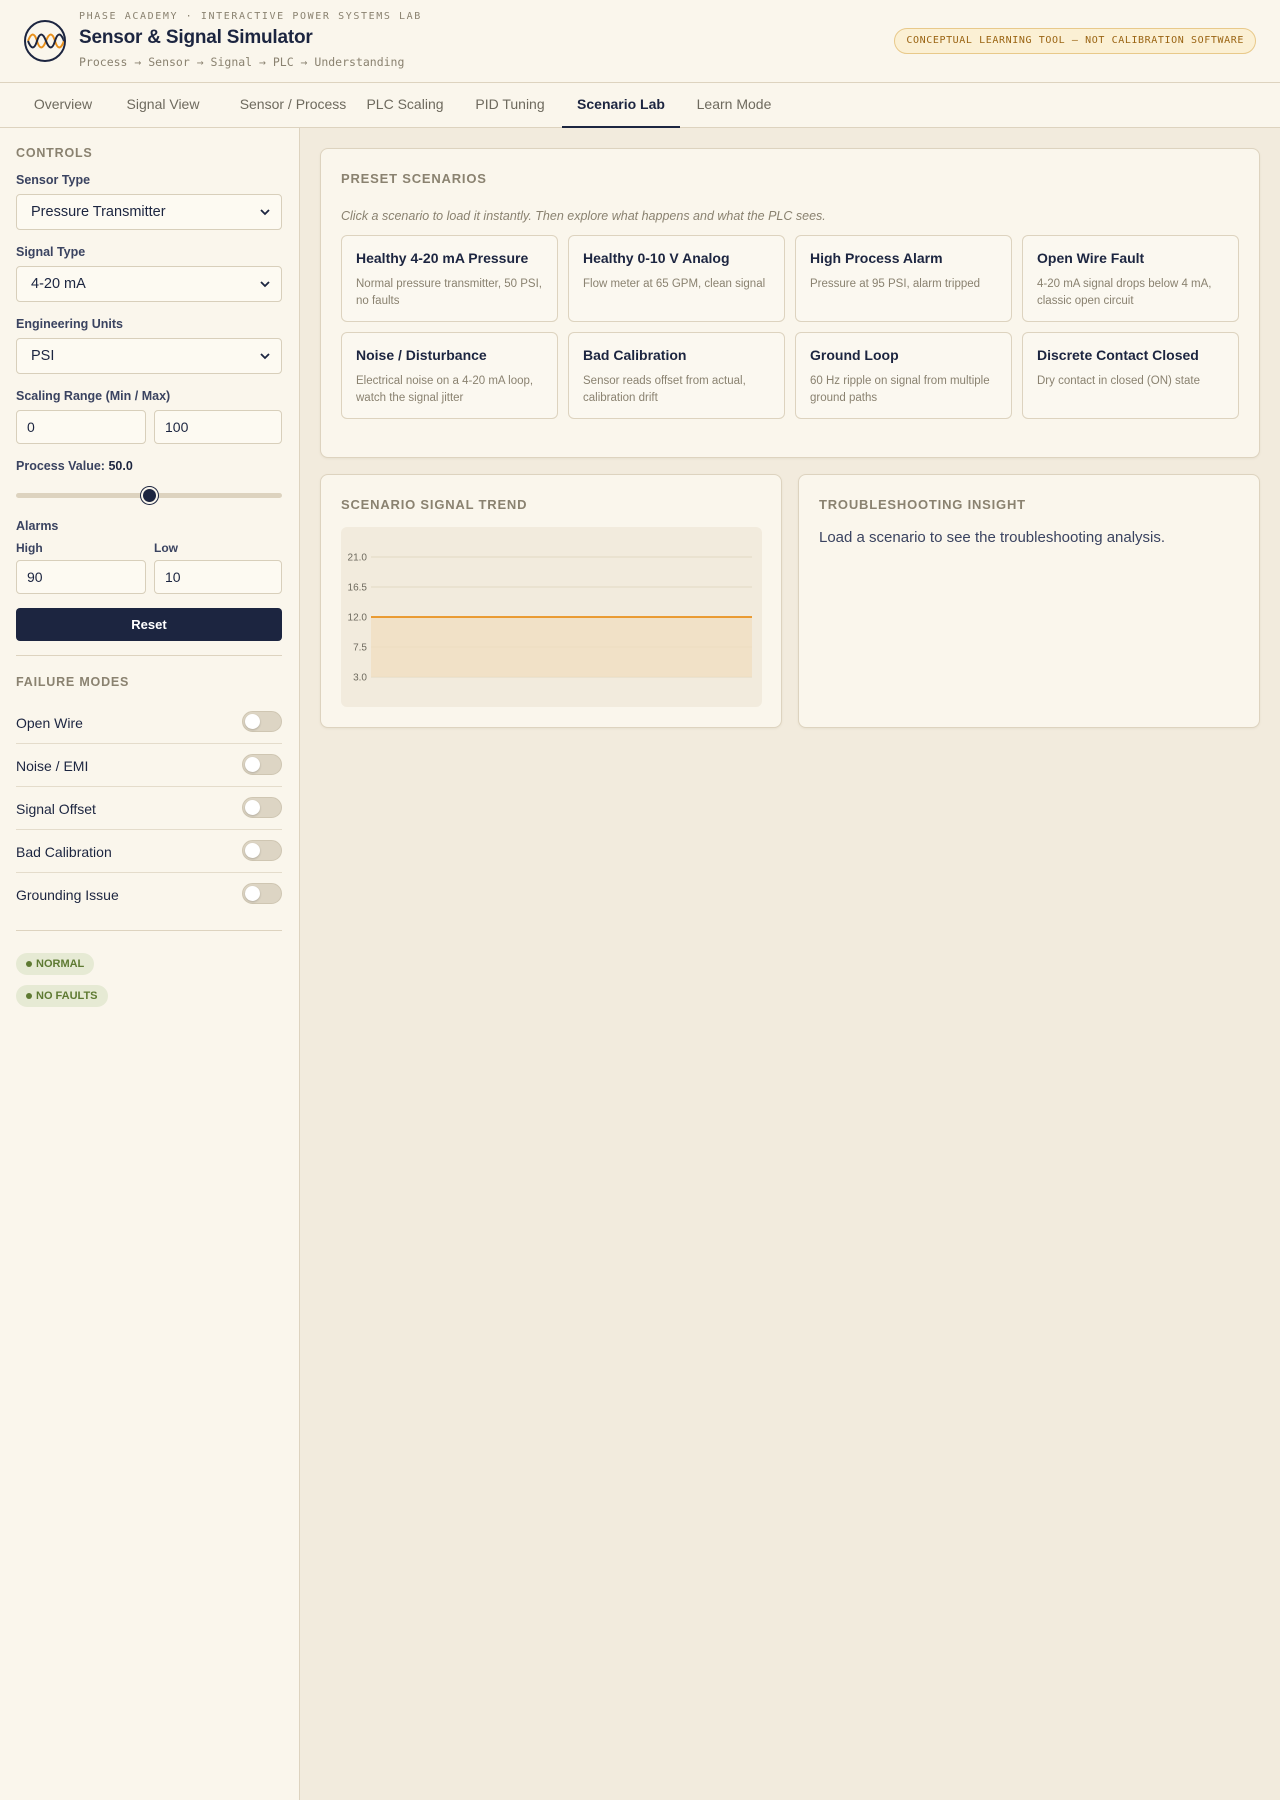  Describe the element at coordinates (262, 721) in the screenshot. I see `failure-open-wire-toggle` at that location.